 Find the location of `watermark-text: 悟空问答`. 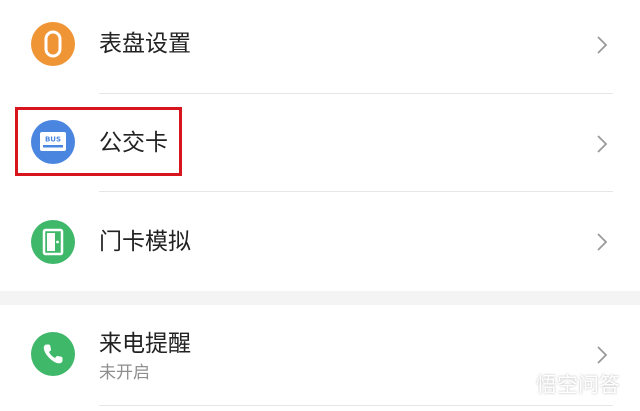

watermark-text: 悟空问答 is located at coordinates (578, 385).